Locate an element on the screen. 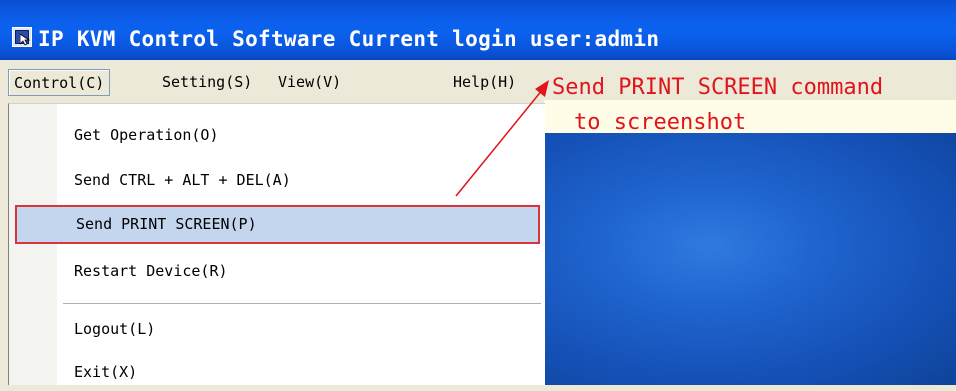 This screenshot has width=956, height=391. menu-item-exit: Exit(X) is located at coordinates (276, 372).